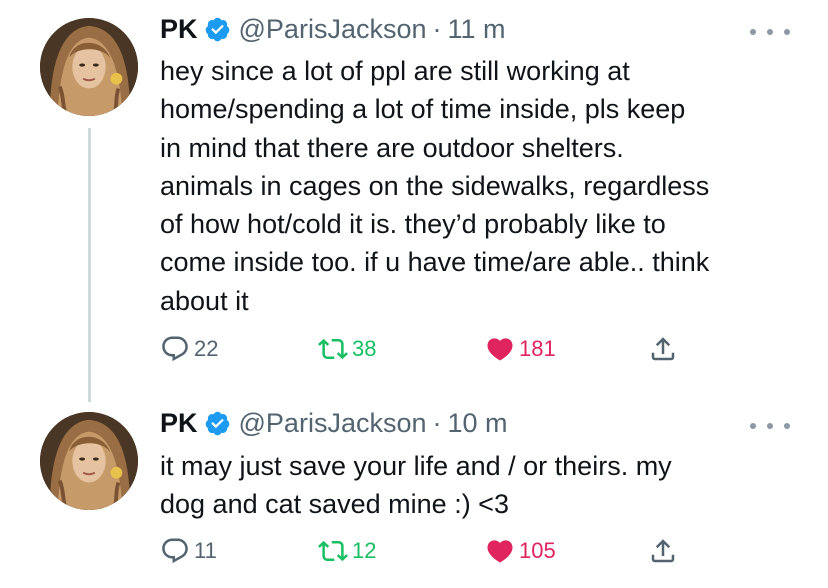 This screenshot has width=828, height=588. Describe the element at coordinates (334, 504) in the screenshot. I see `tweet-text-line: dog and cat saved mine :) <3` at that location.